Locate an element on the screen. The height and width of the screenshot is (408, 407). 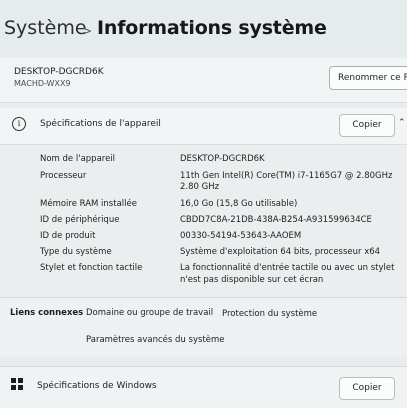
spec-value-ram: 16,0 Go (15,8 Go utilisable) is located at coordinates (239, 204).